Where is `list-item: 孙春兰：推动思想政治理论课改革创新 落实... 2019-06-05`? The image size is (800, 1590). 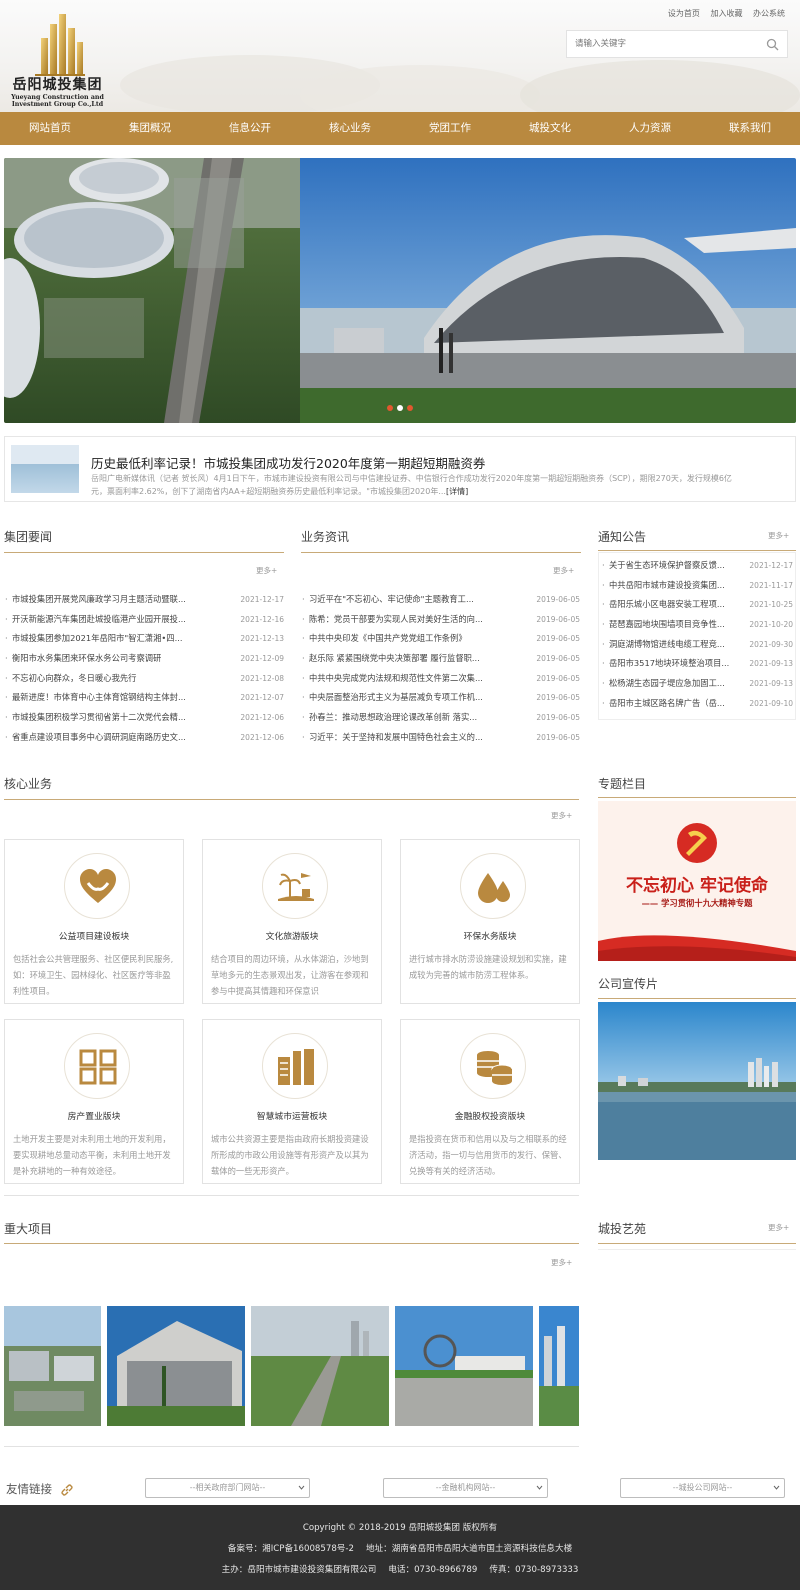
list-item: 孙春兰：推动思想政治理论课改革创新 落实... 2019-06-05 is located at coordinates (440, 718).